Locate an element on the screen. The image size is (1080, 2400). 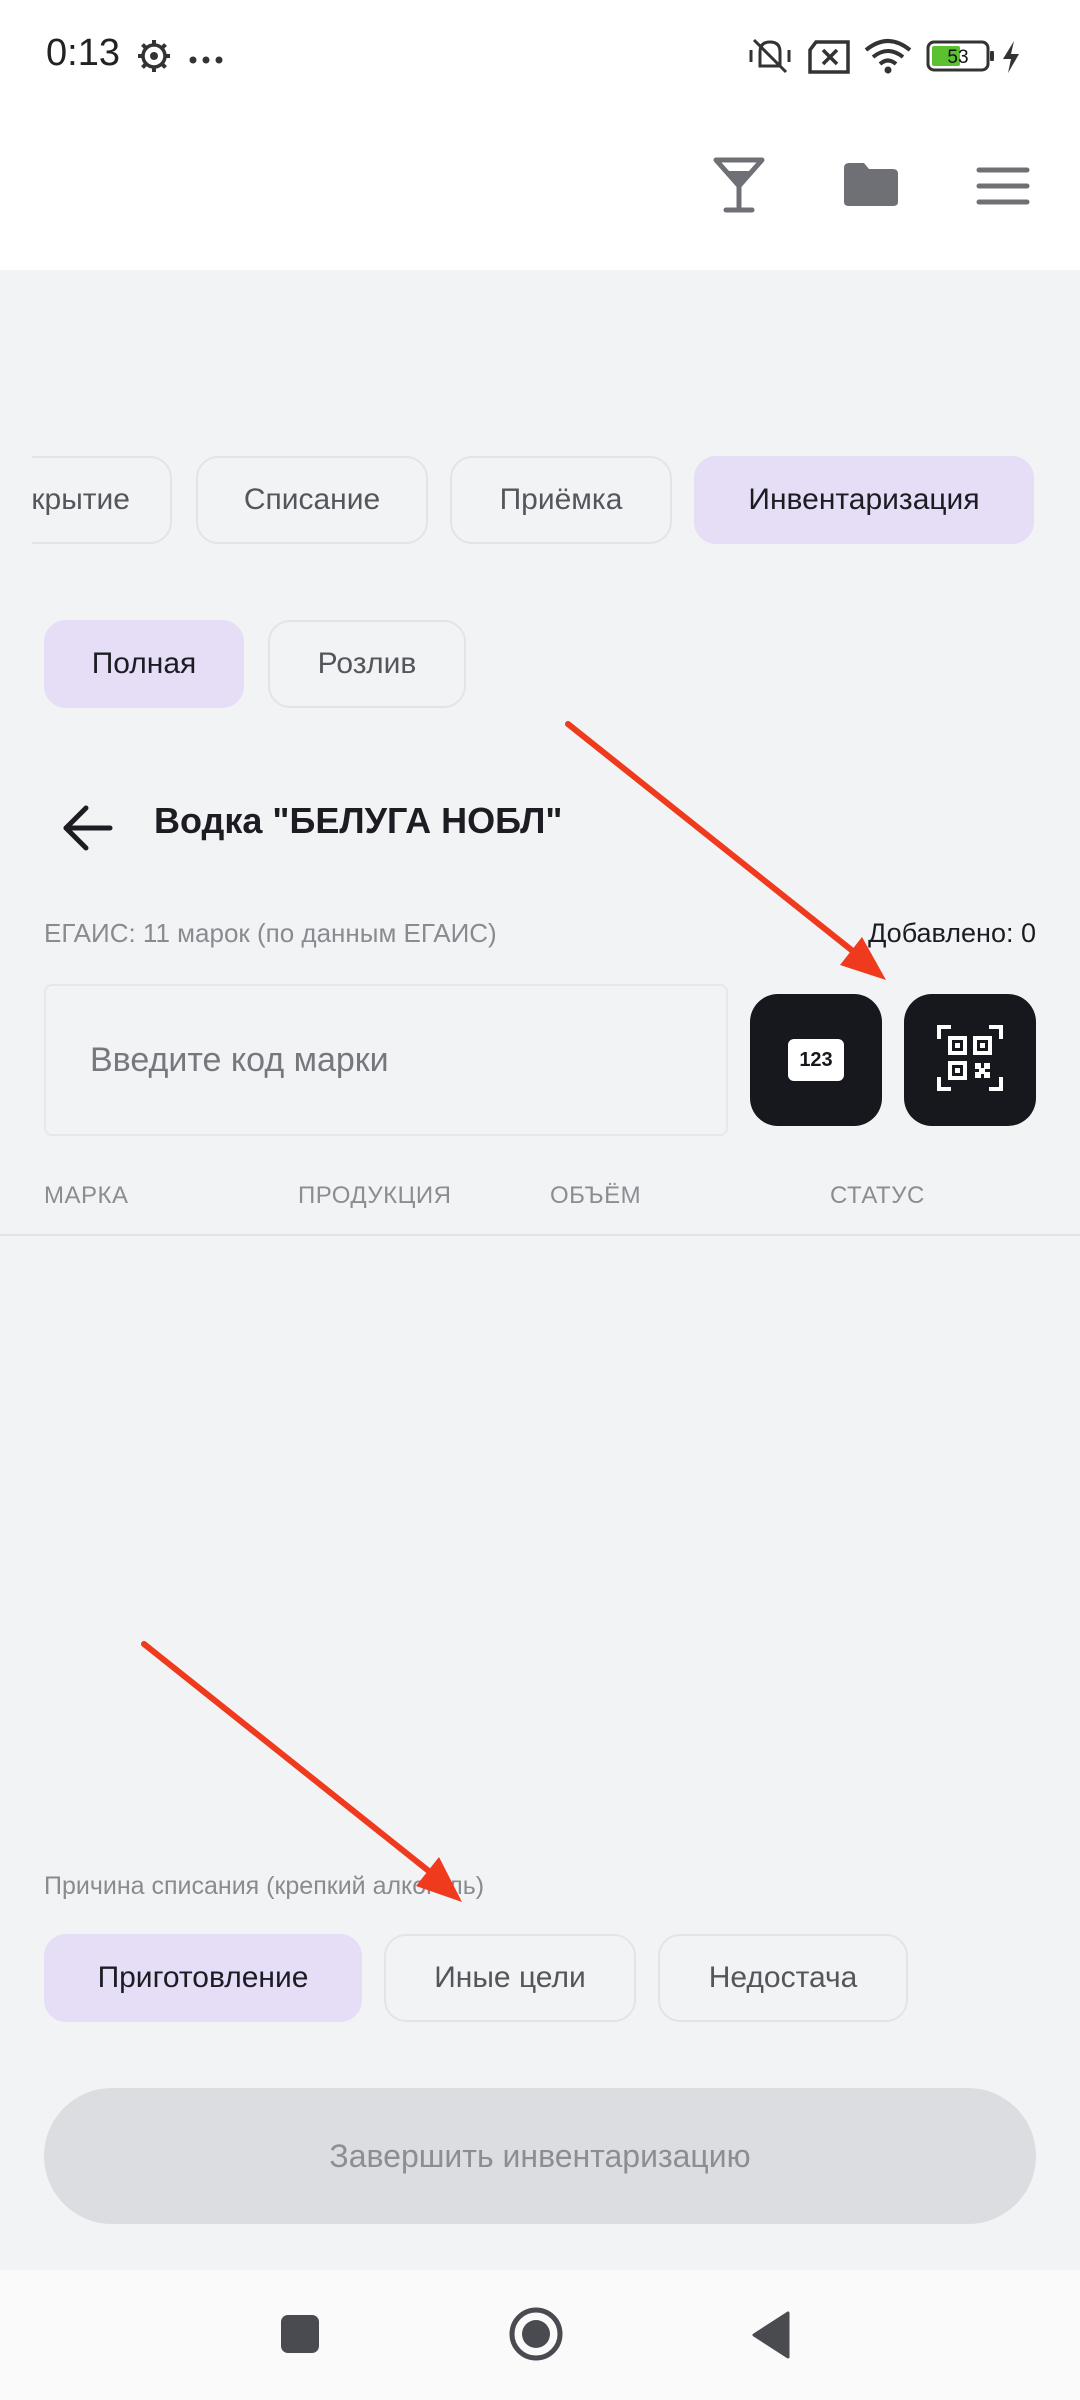
navigation-bar is located at coordinates (540, 2335).